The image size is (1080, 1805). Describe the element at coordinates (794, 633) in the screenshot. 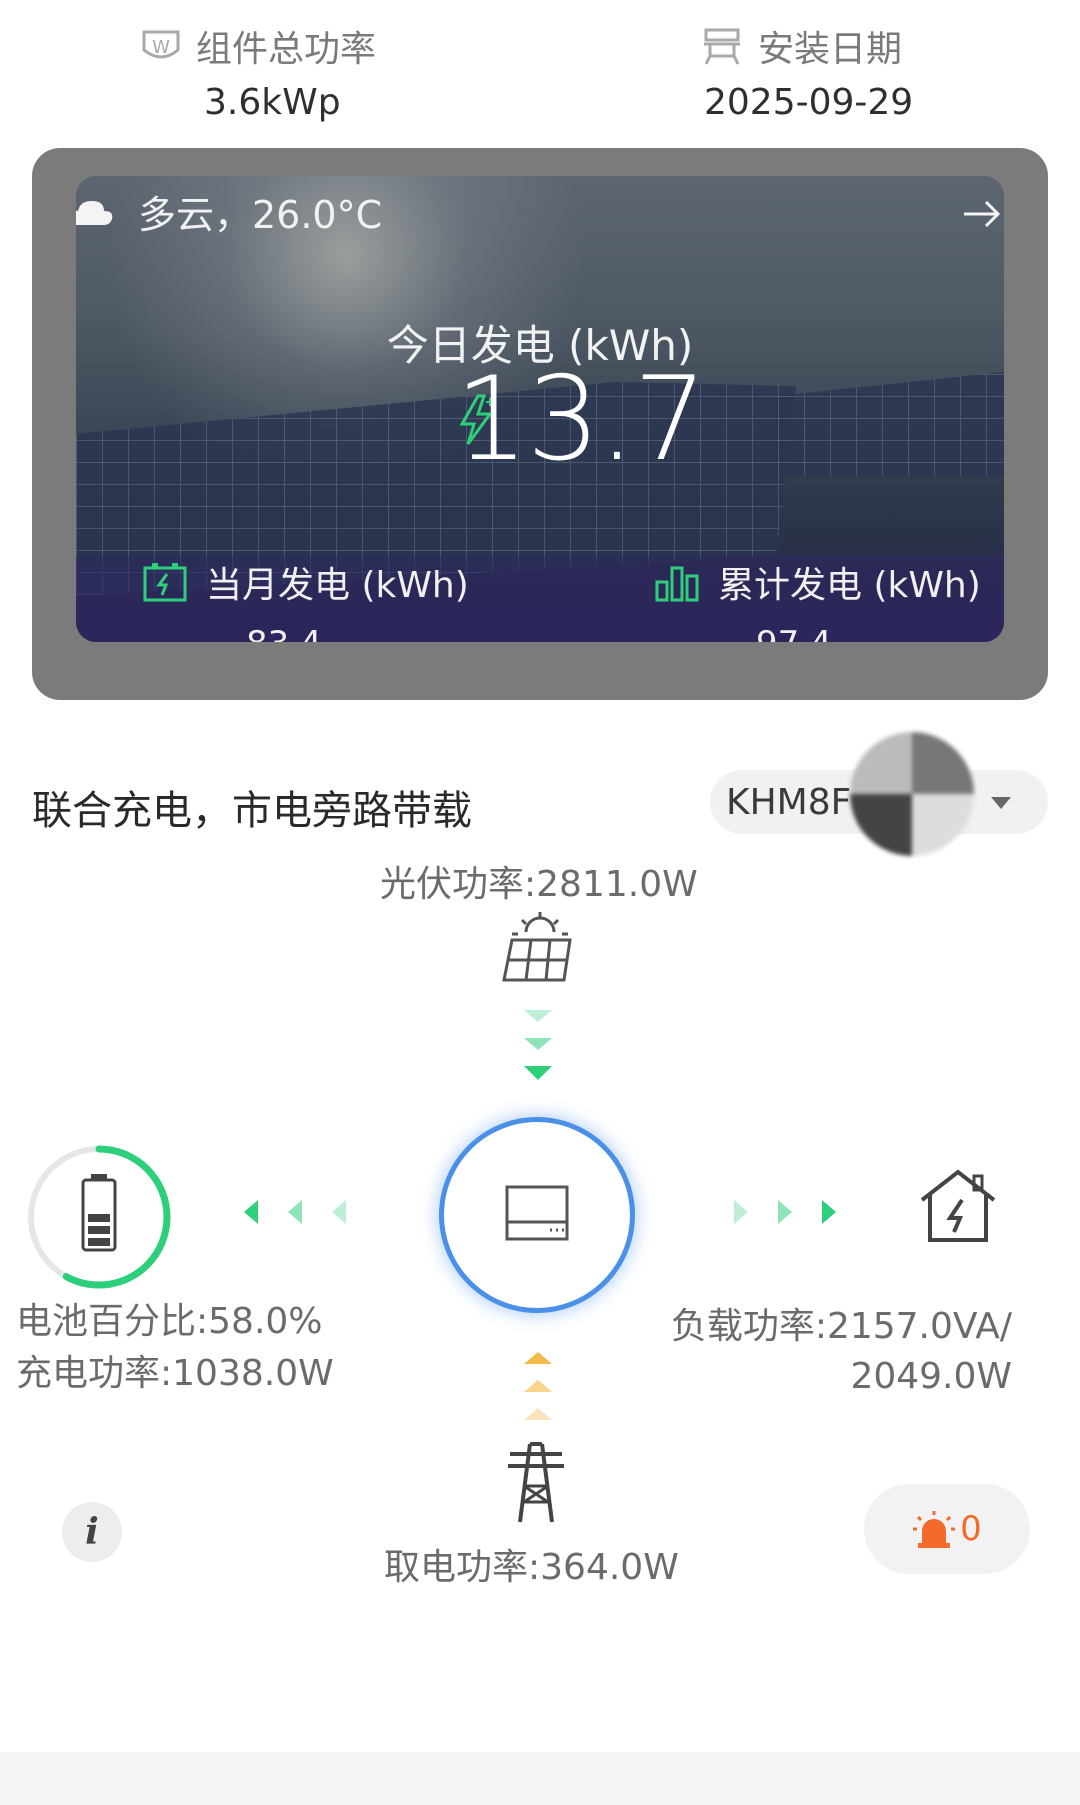

I see `total-generation-value: 97.4` at that location.